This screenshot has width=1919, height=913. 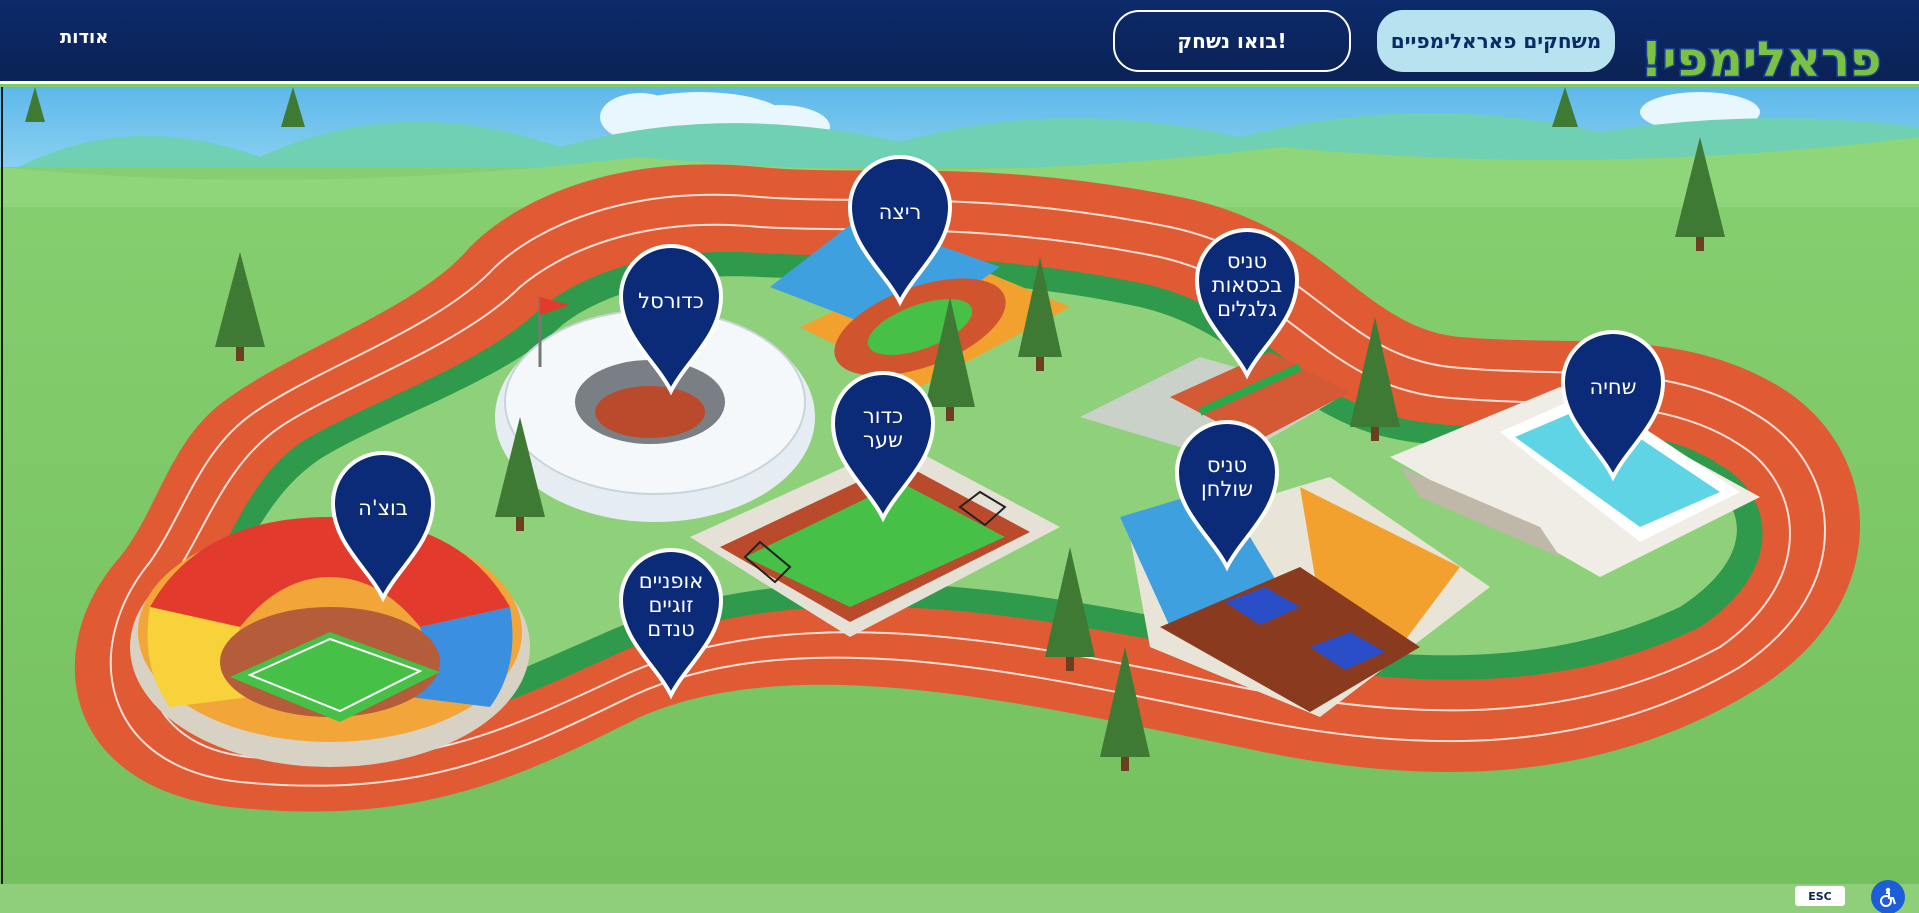 What do you see at coordinates (84, 37) in the screenshot?
I see `about-link: אודות` at bounding box center [84, 37].